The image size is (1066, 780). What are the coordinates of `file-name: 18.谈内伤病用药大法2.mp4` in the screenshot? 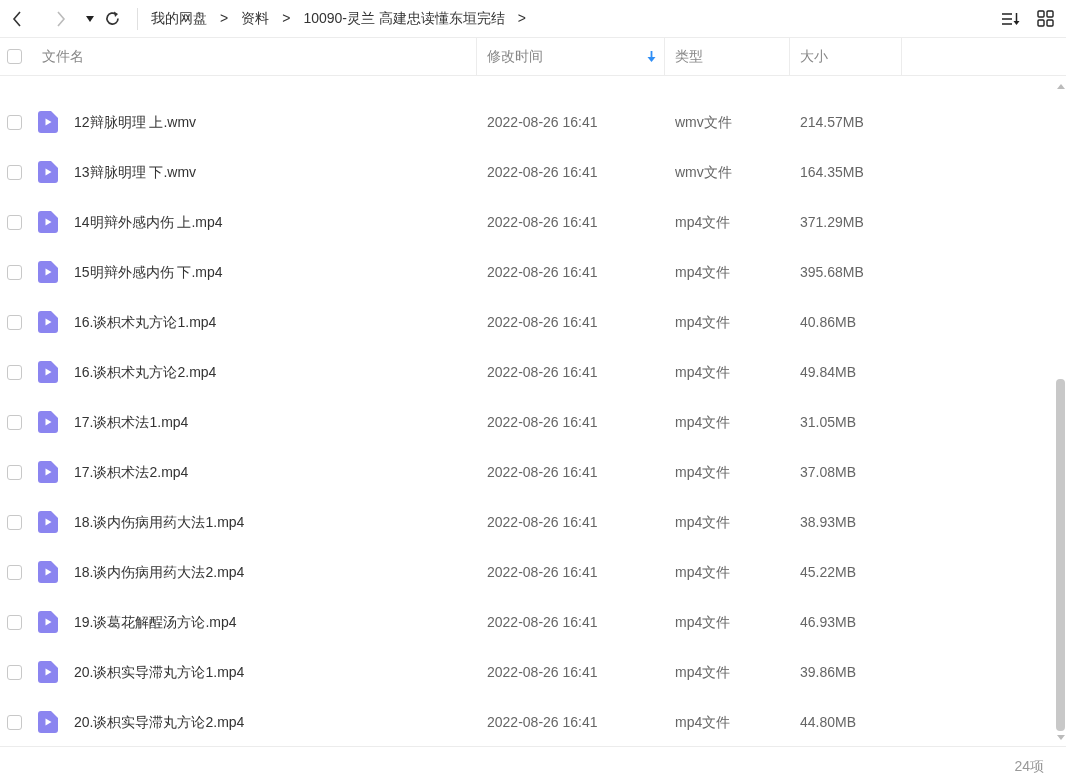 It's located at (159, 572).